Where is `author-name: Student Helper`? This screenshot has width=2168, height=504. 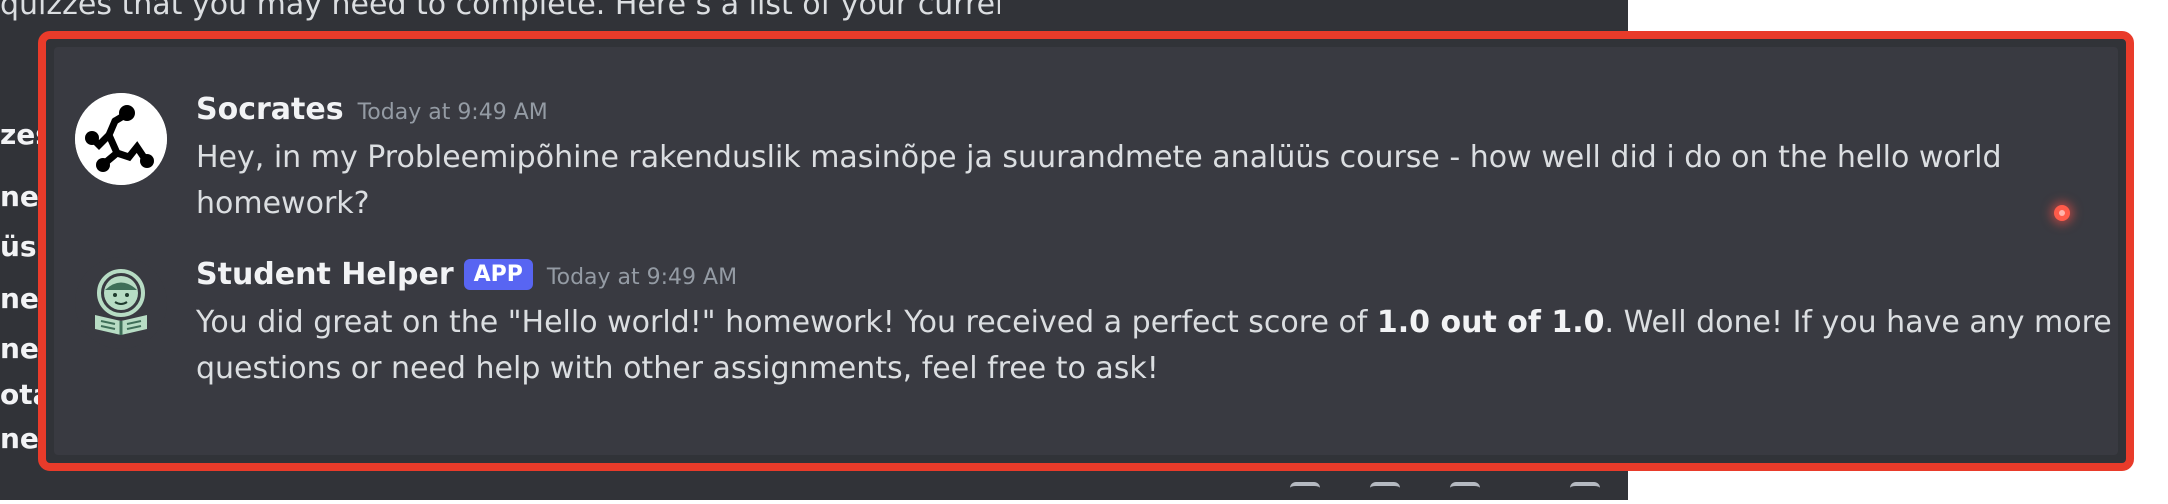
author-name: Student Helper is located at coordinates (325, 274).